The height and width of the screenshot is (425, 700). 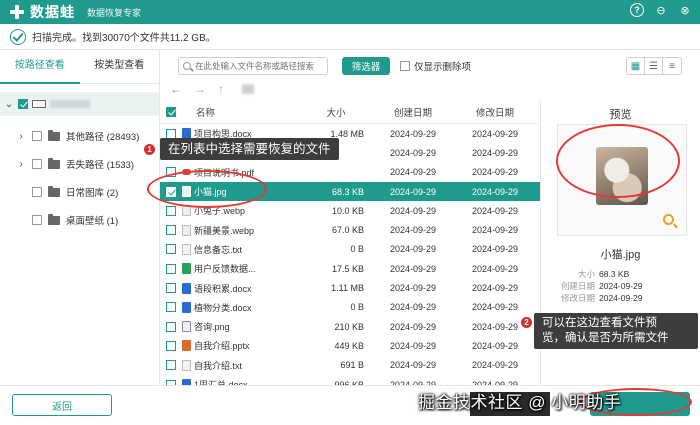 I want to click on file-size: 67.0 KB, so click(x=347, y=230).